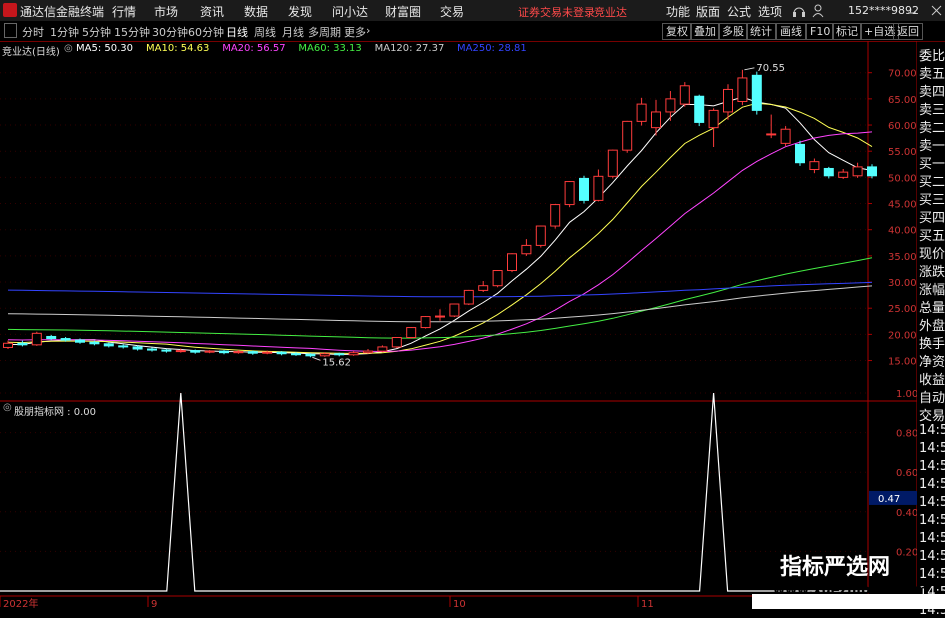  What do you see at coordinates (237, 32) in the screenshot?
I see `tab-daily: 日线` at bounding box center [237, 32].